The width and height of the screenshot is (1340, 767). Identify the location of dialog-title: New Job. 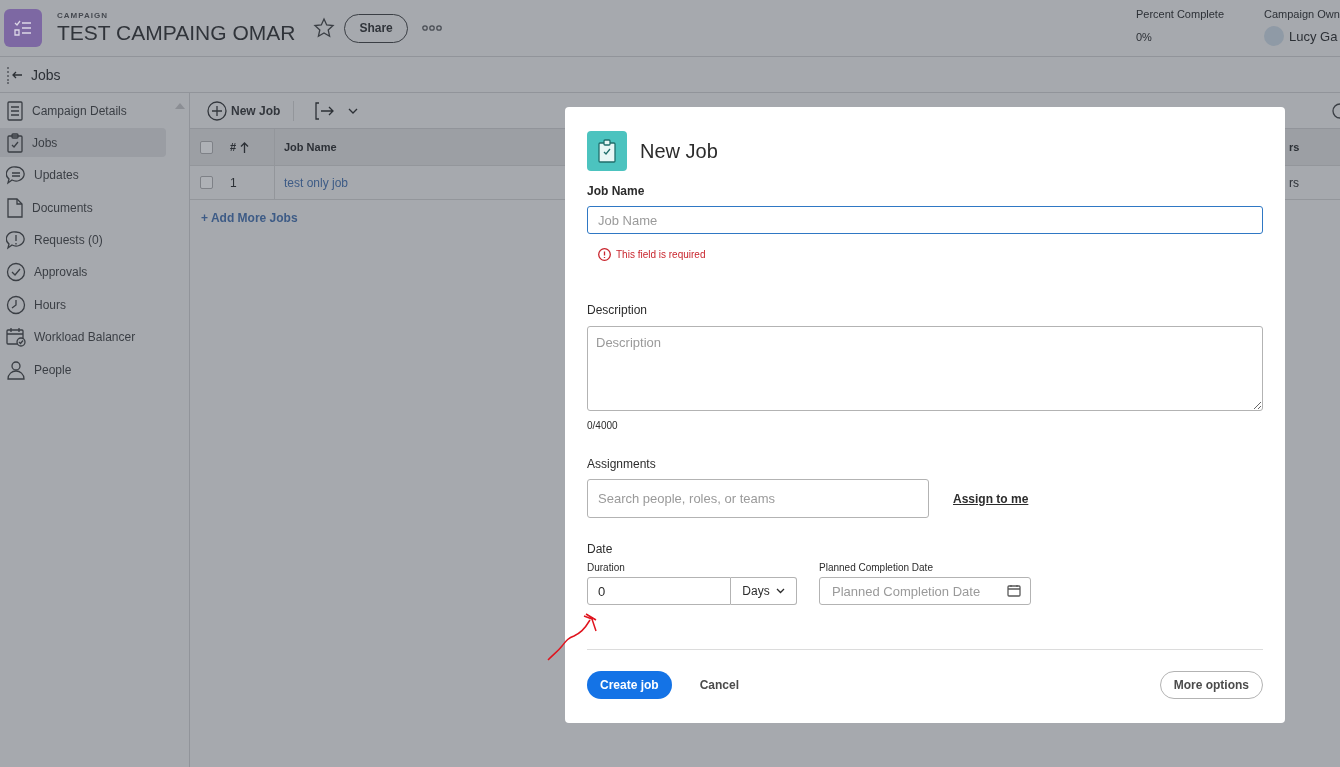
(679, 151).